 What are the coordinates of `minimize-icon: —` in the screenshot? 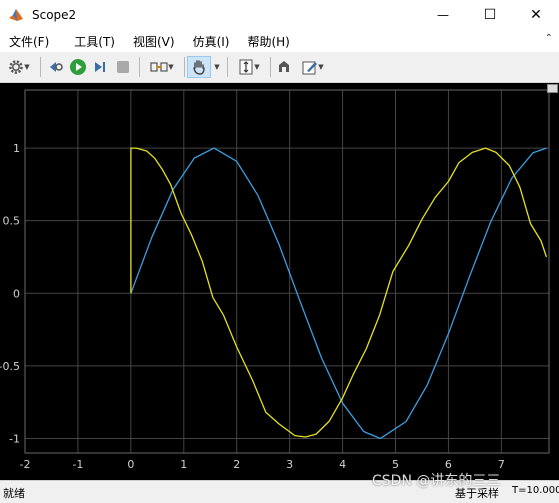 It's located at (443, 15).